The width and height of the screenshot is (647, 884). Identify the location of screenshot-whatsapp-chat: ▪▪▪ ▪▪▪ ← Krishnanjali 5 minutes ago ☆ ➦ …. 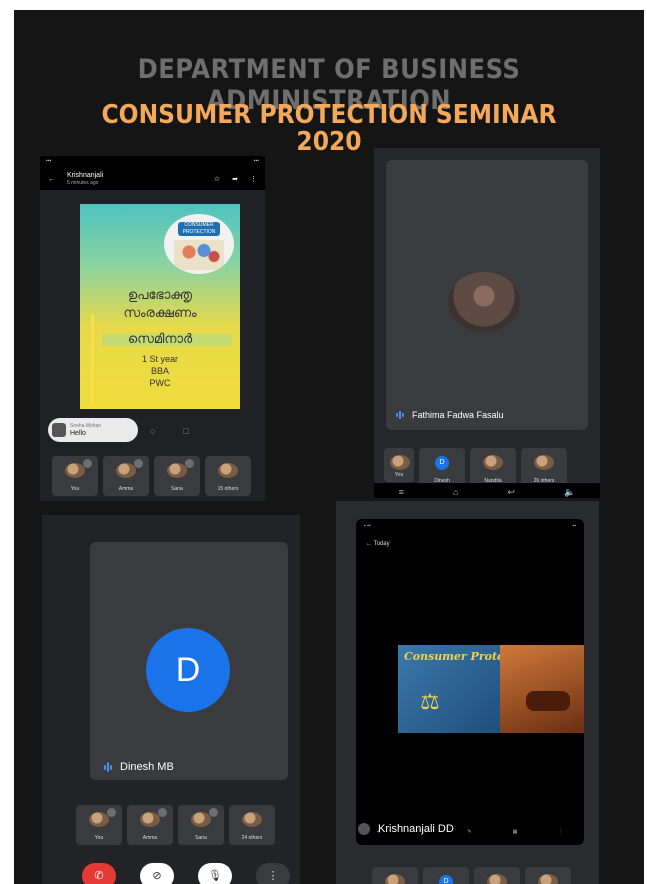
(152, 328).